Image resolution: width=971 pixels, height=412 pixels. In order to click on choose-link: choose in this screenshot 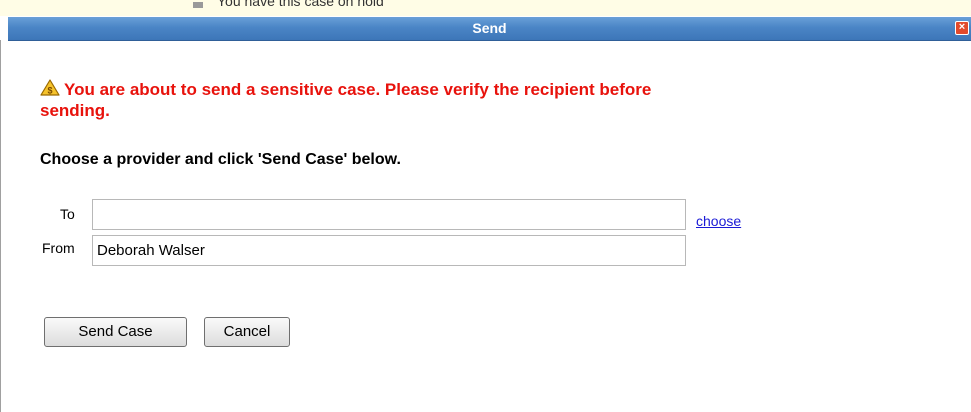, I will do `click(718, 221)`.